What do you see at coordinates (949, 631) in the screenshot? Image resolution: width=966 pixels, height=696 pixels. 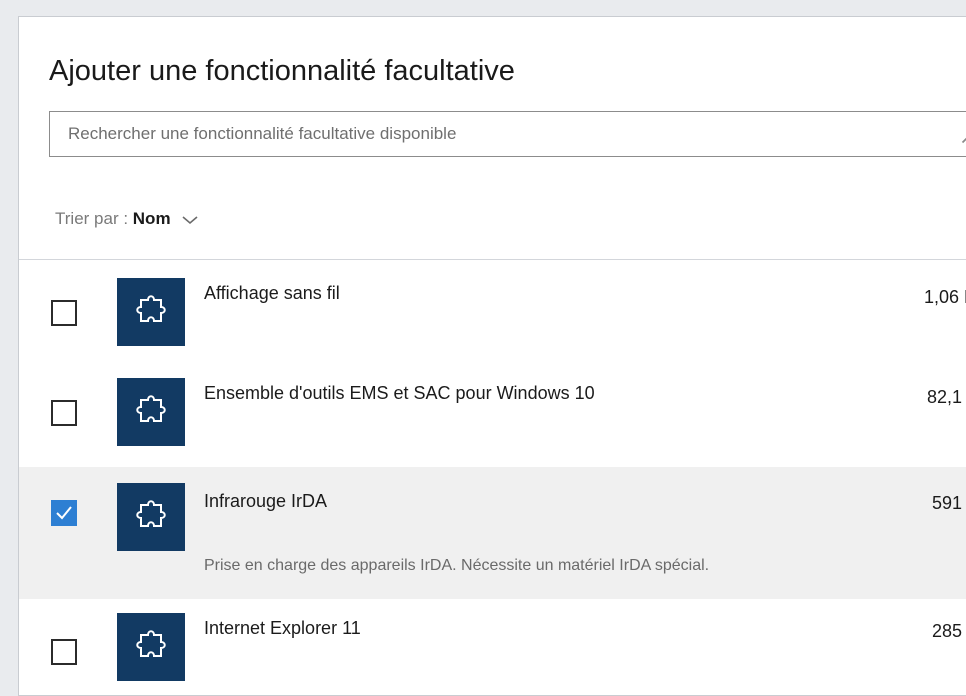 I see `feature-size: 285 K` at bounding box center [949, 631].